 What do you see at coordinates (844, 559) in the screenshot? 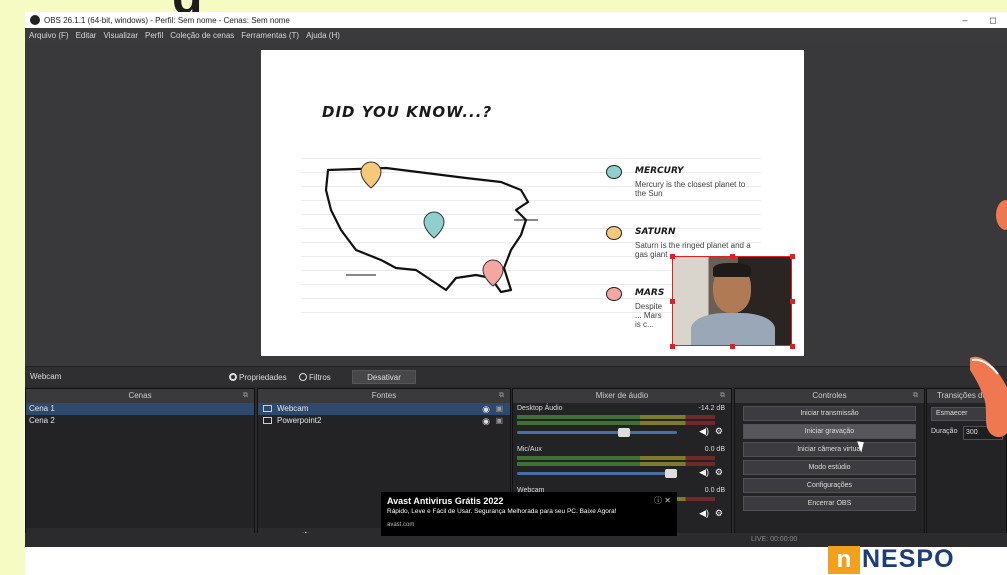
I see `logo-letter: n` at bounding box center [844, 559].